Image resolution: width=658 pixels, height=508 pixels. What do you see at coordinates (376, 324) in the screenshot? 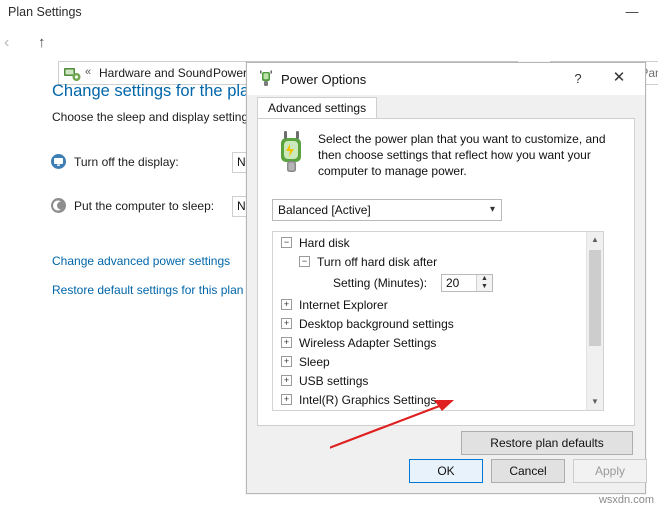
I see `tree-label-desktop-background-settings: Desktop background settings` at bounding box center [376, 324].